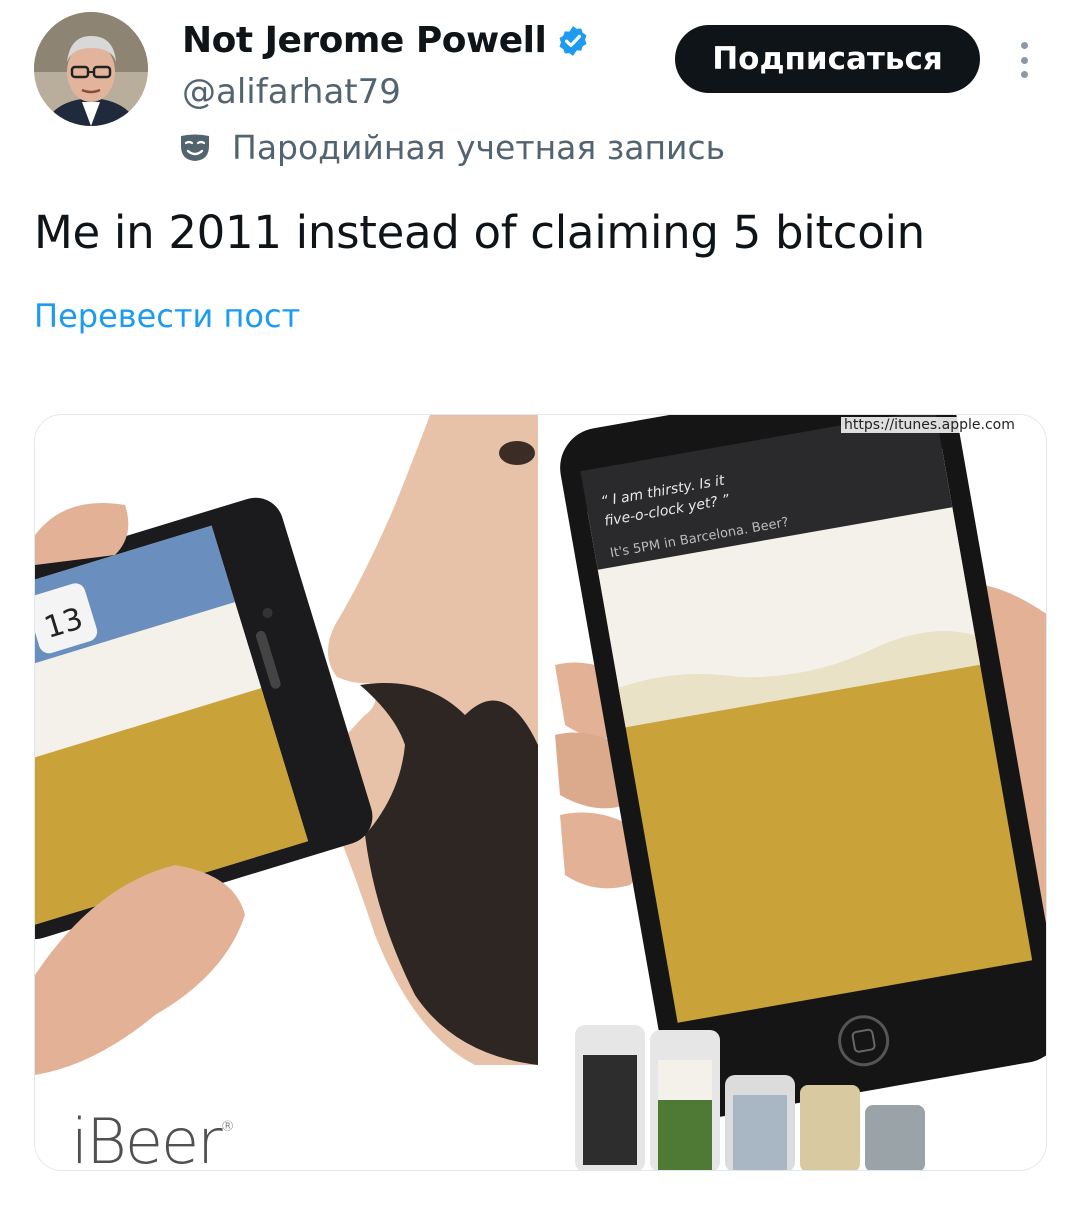 Image resolution: width=1080 pixels, height=1206 pixels. I want to click on translate-post-link: Перевести пост, so click(167, 316).